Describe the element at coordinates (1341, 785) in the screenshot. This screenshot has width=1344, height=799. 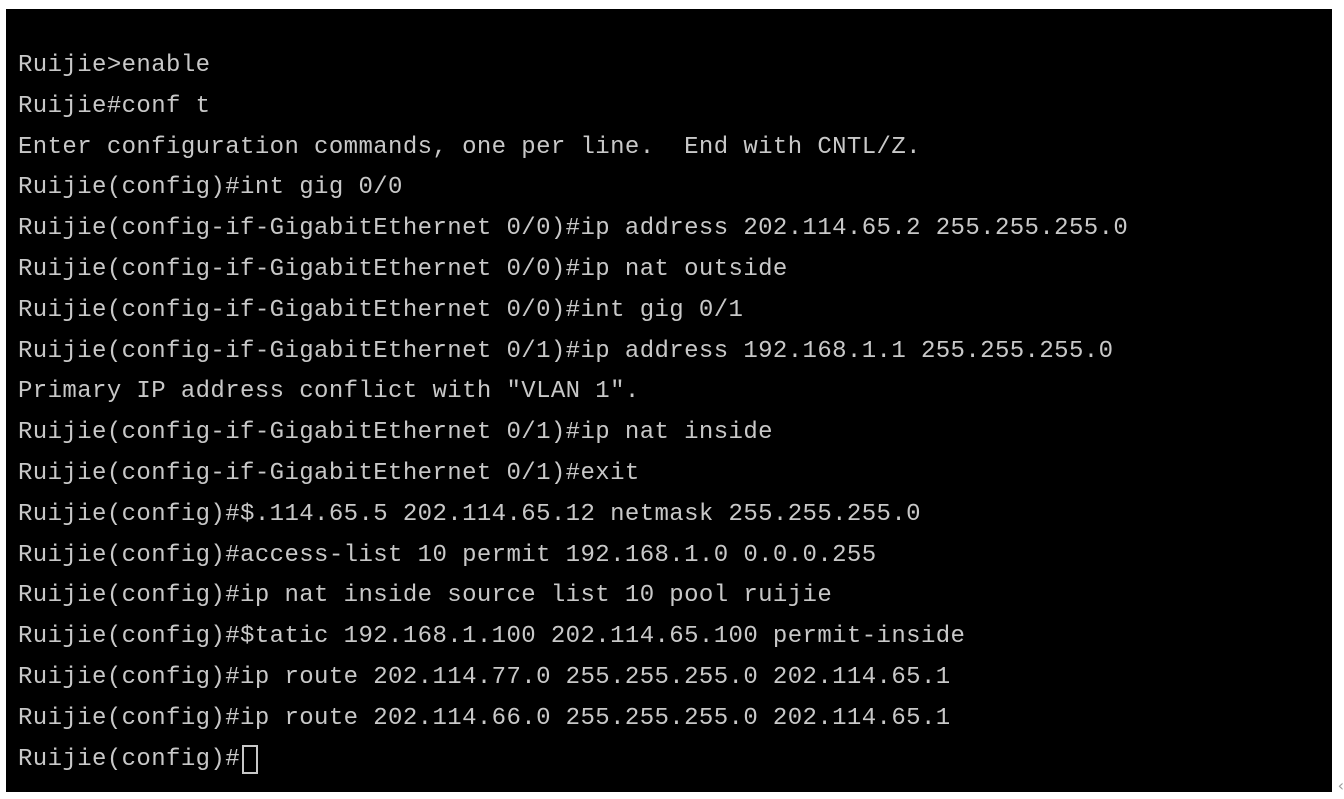
I see `resize-grip-icon: ‹` at that location.